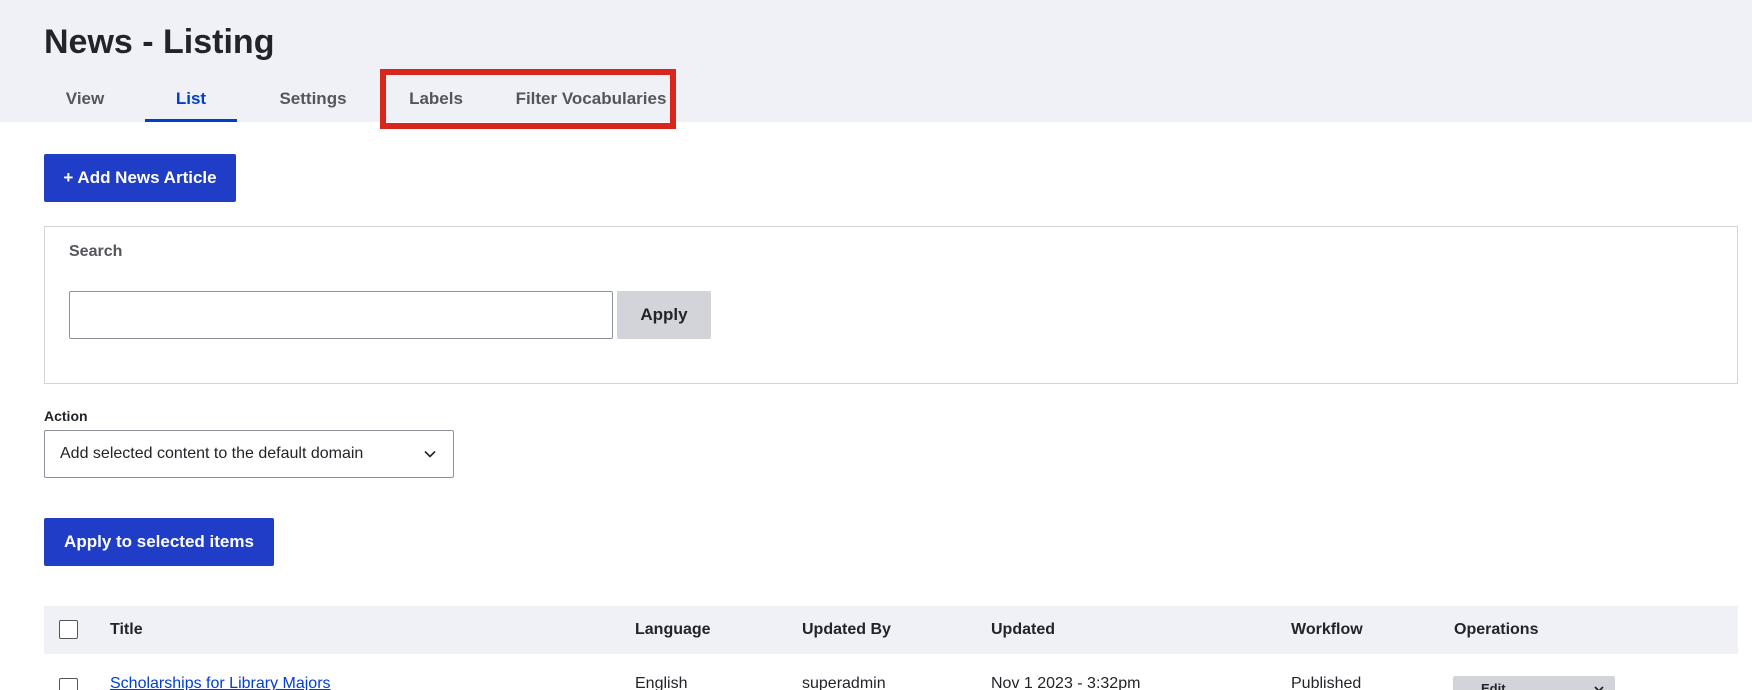 The image size is (1752, 690). I want to click on row-language: English, so click(661, 682).